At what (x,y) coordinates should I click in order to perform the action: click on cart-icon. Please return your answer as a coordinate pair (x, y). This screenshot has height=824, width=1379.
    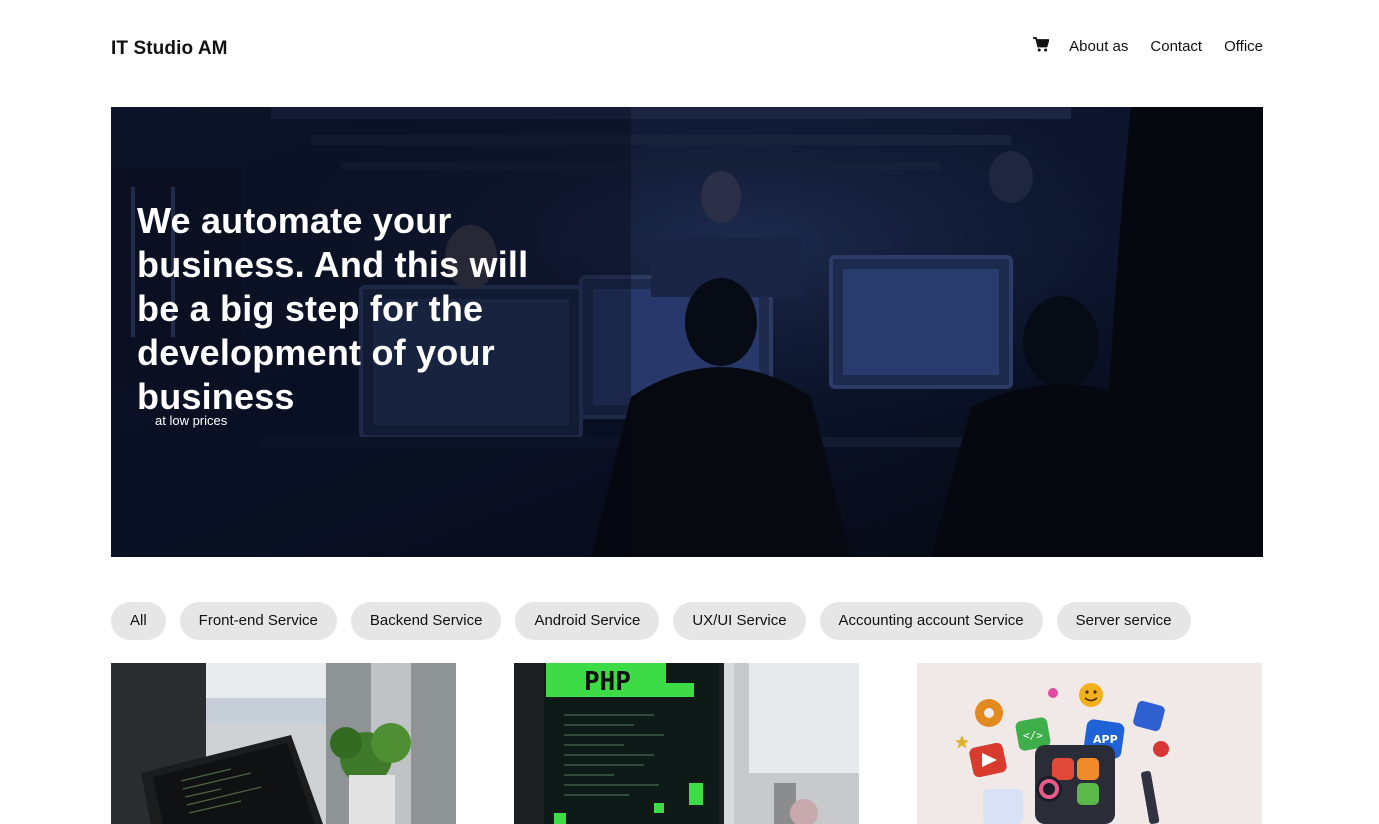
    Looking at the image, I should click on (1041, 44).